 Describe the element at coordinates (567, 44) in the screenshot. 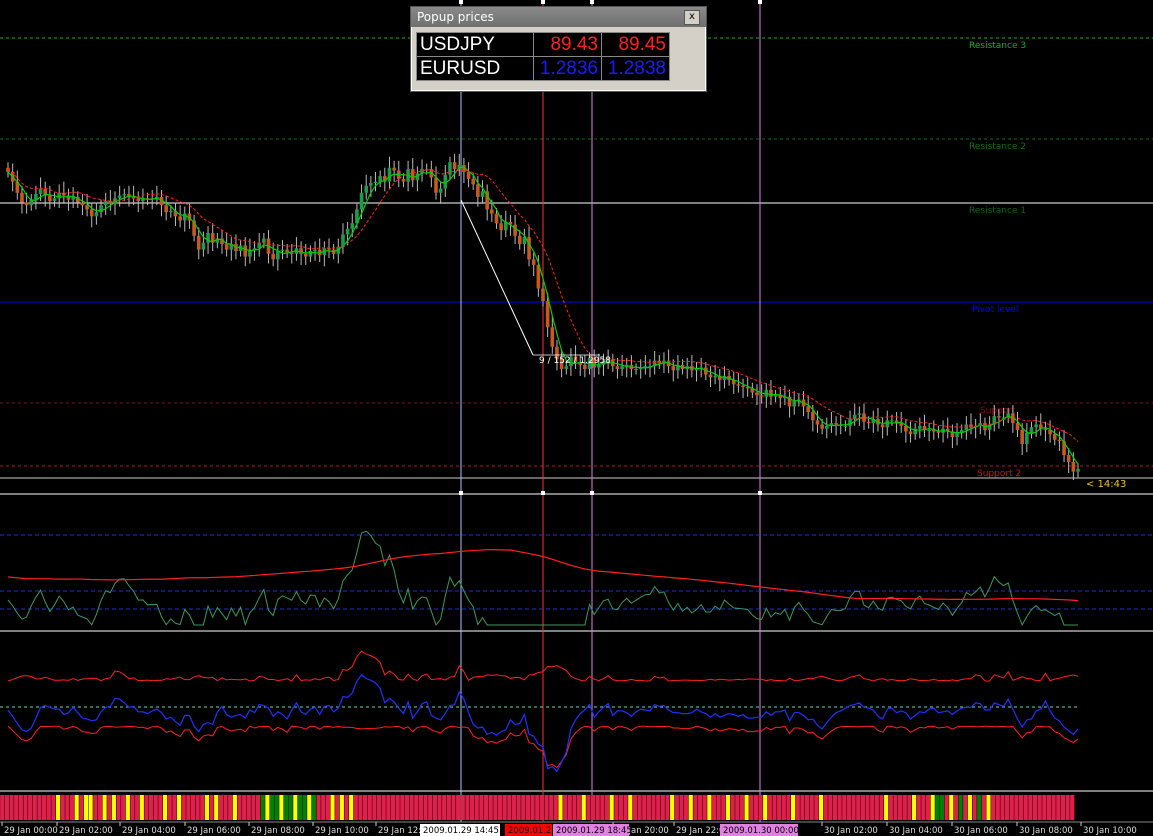

I see `bid-cell: 89.43` at that location.